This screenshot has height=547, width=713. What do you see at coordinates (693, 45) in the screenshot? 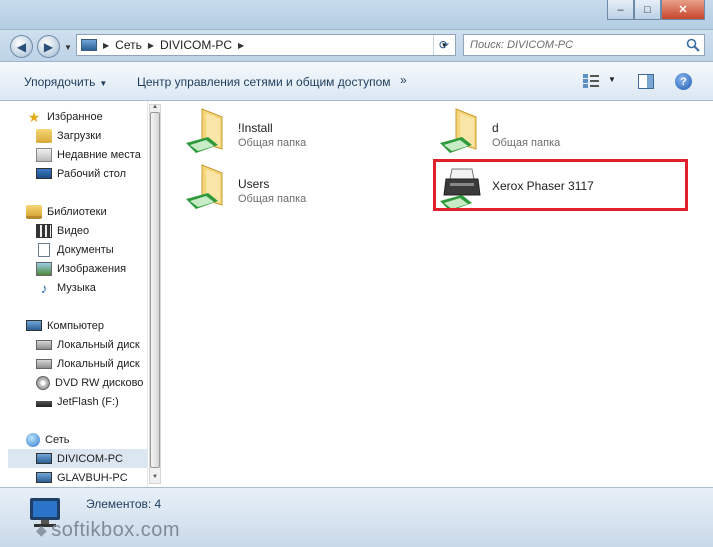
I see `search-icon` at bounding box center [693, 45].